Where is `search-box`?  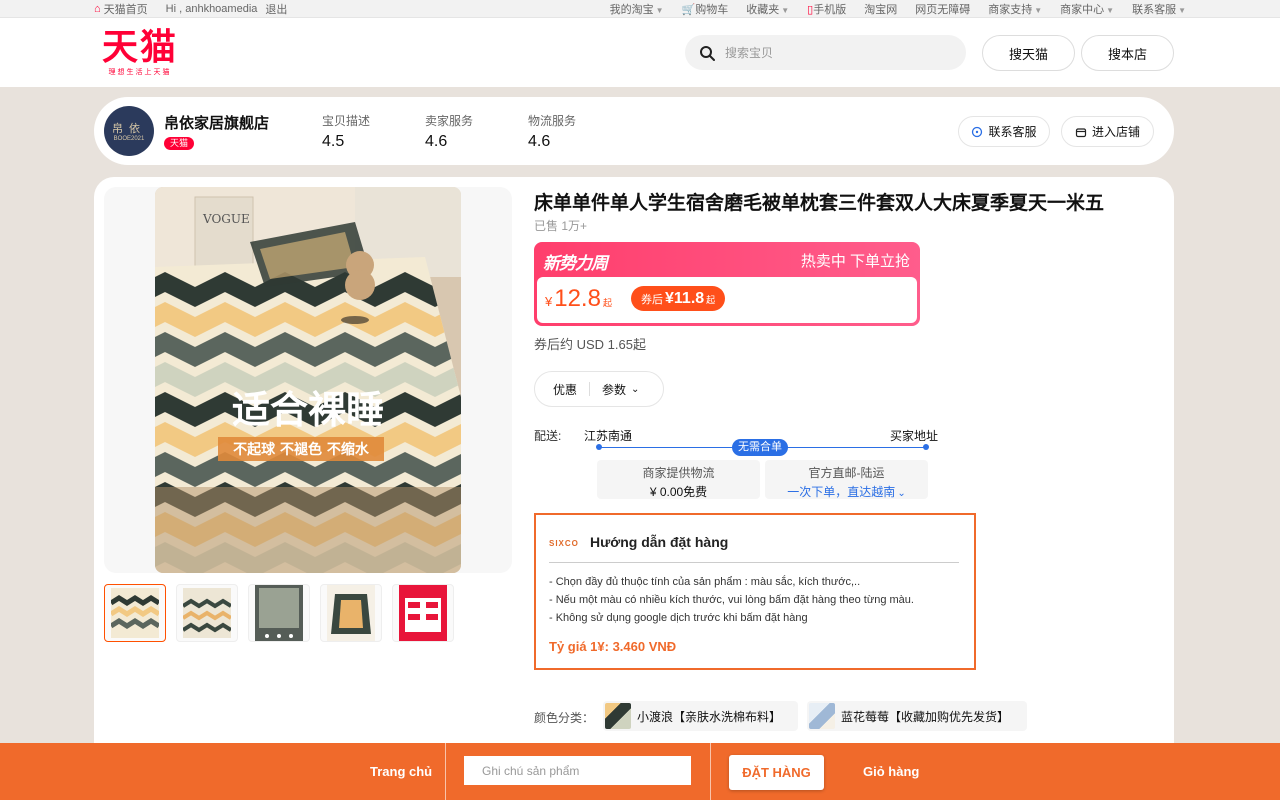
search-box is located at coordinates (825, 52).